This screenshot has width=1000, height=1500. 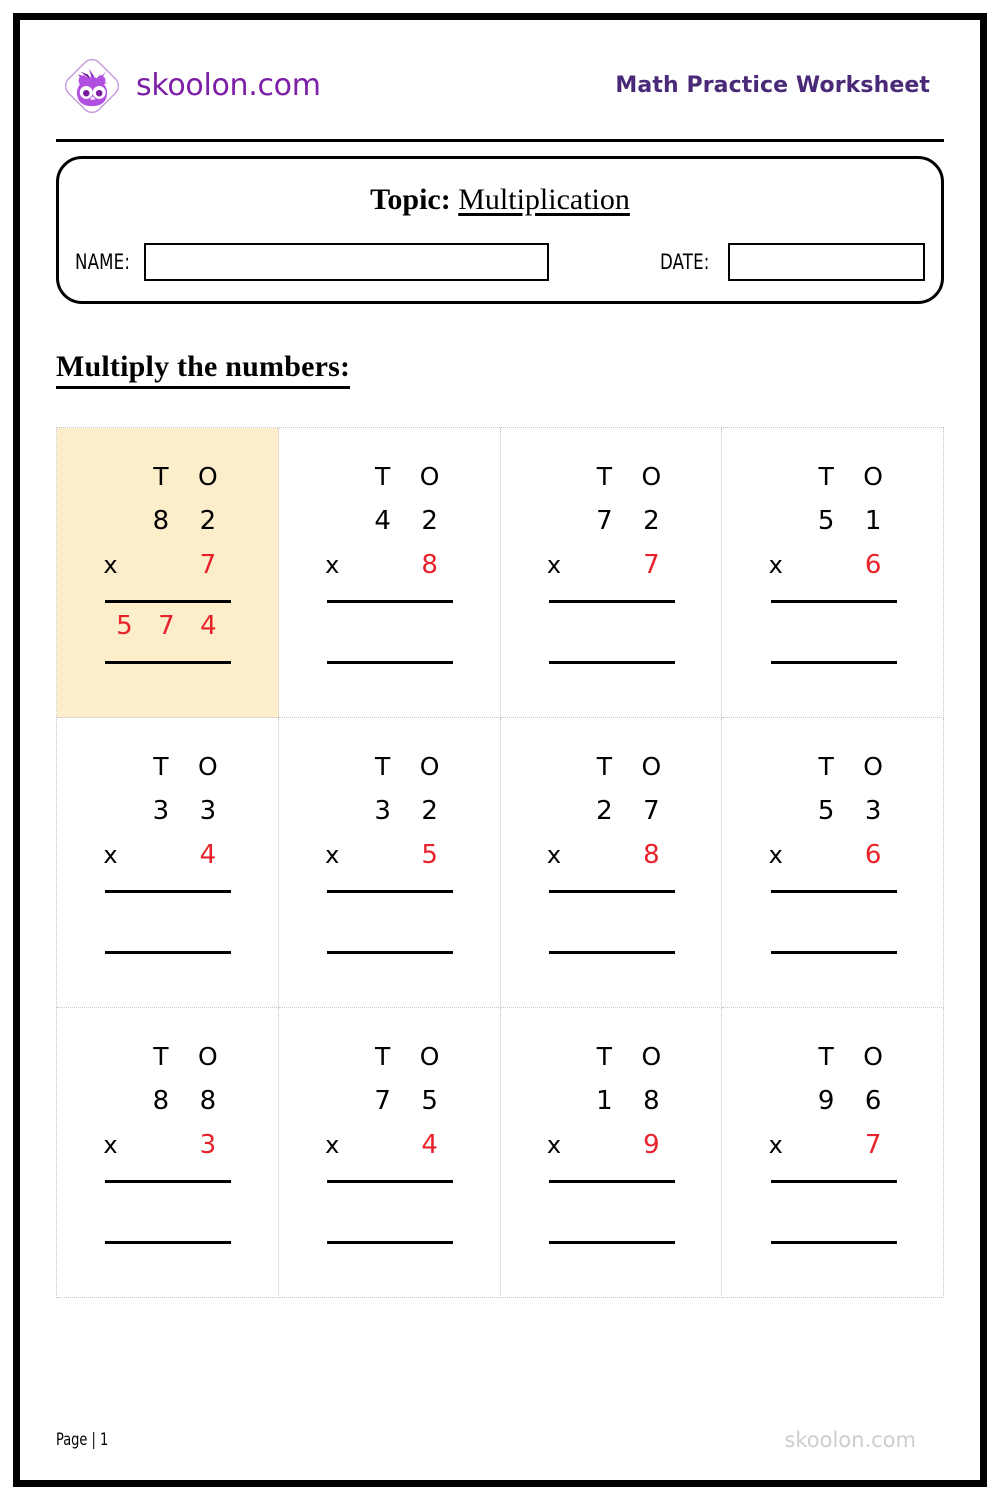 I want to click on multiplicand-row: 32, so click(x=389, y=818).